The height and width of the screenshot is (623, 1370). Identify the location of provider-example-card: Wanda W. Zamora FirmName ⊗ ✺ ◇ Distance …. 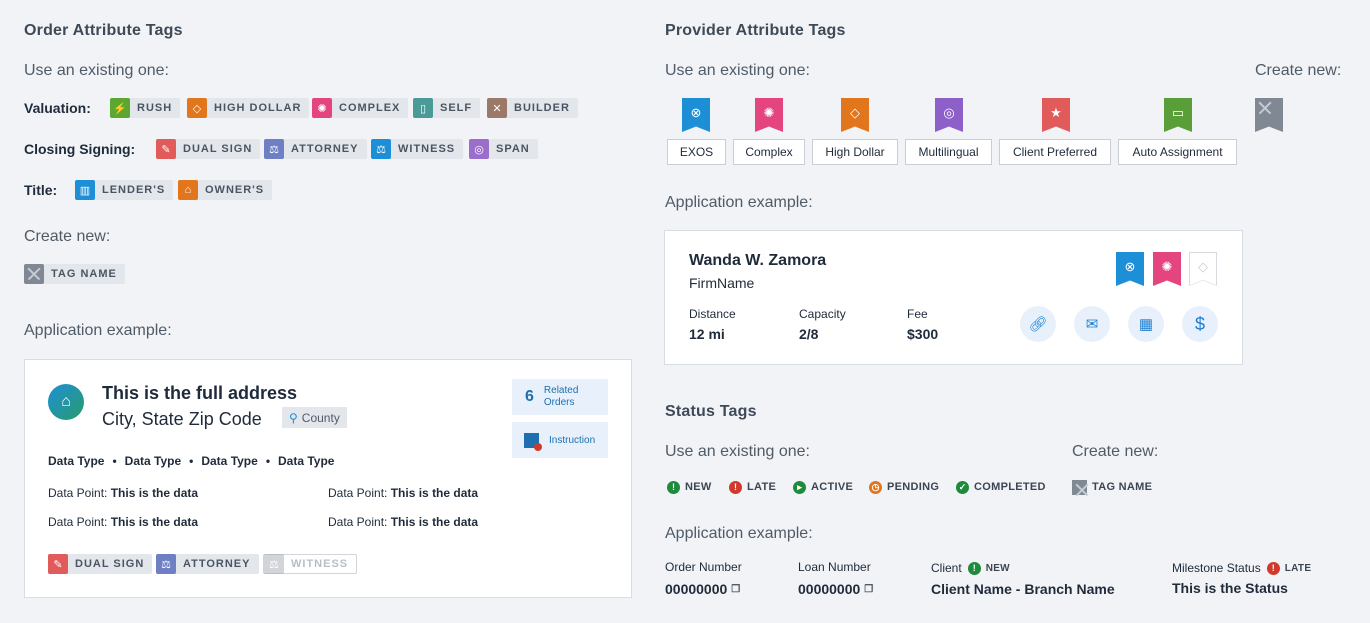
(953, 297).